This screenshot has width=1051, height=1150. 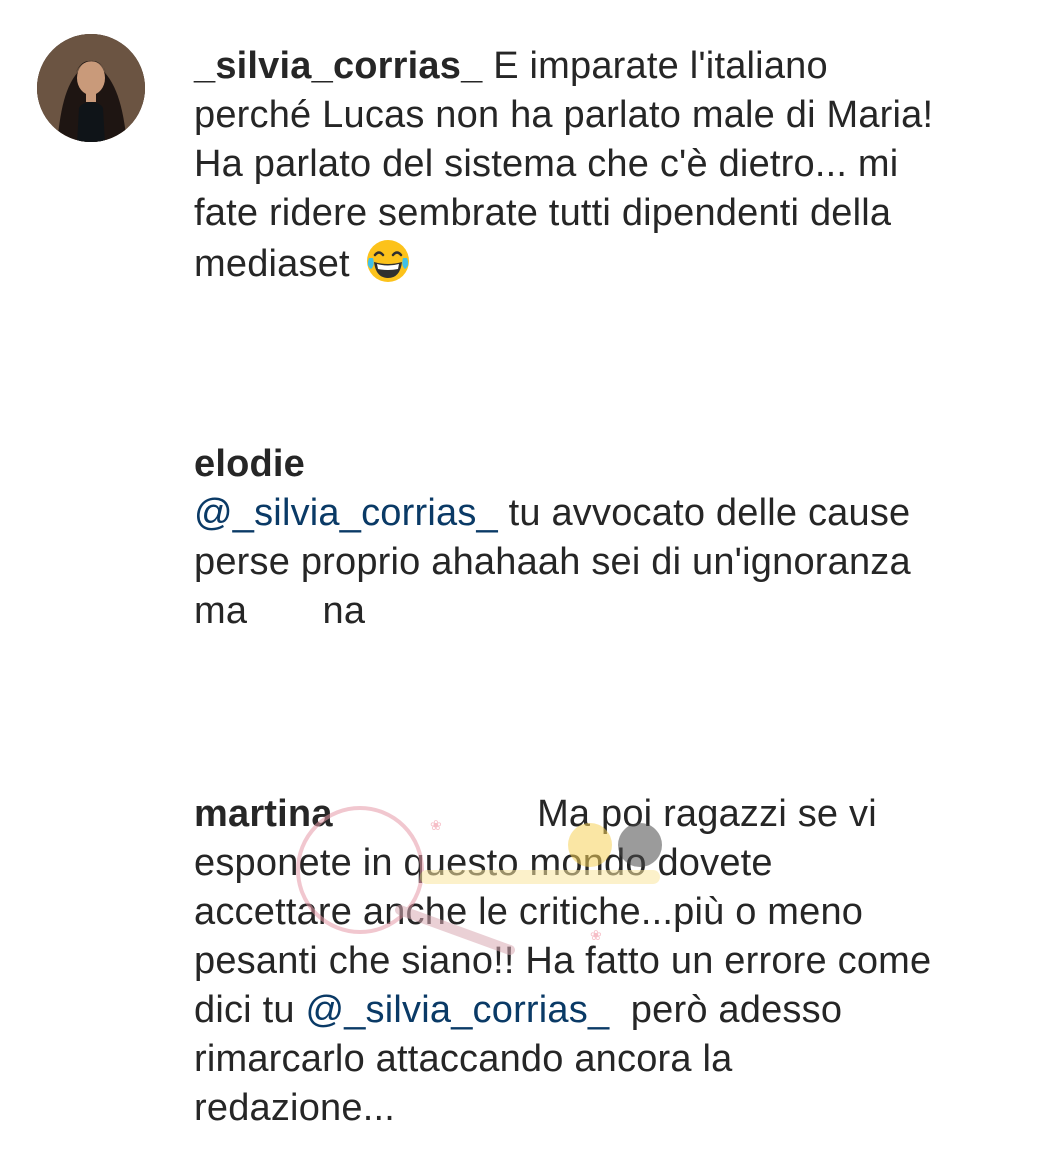 I want to click on avatar-photo, so click(x=91, y=88).